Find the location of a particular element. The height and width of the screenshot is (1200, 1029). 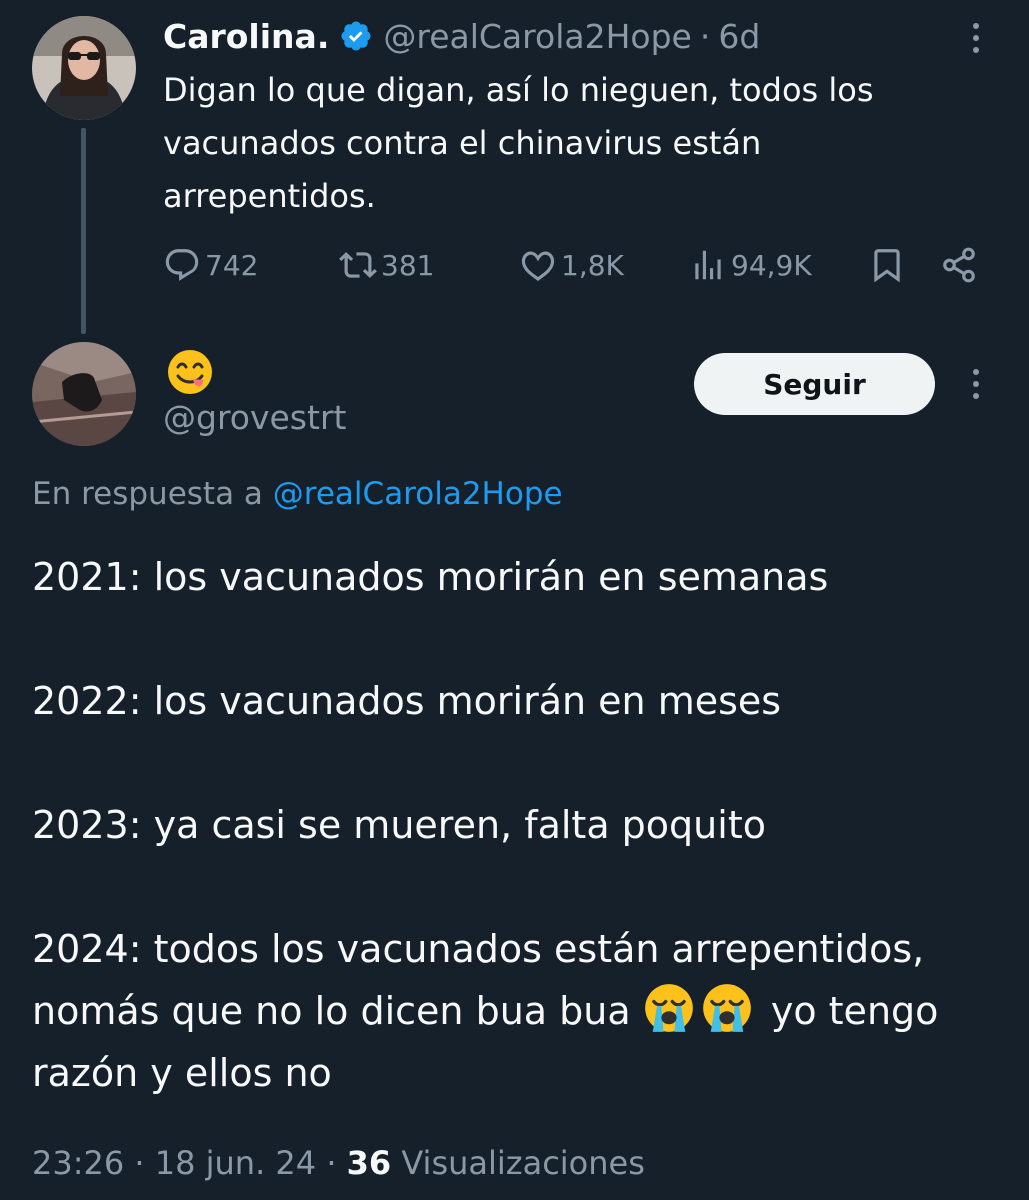

bookmark-button is located at coordinates (889, 265).